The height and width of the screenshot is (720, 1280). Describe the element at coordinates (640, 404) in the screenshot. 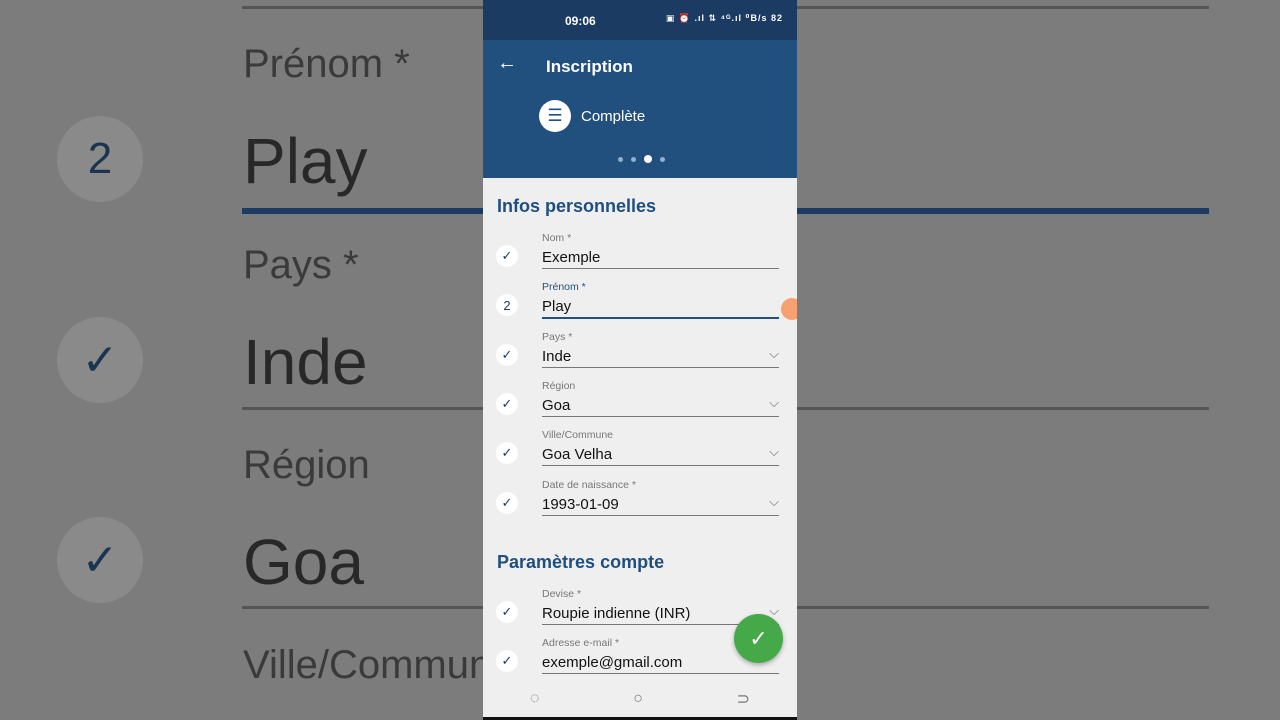

I see `form-field: ✓ Région Goa ⌵` at that location.